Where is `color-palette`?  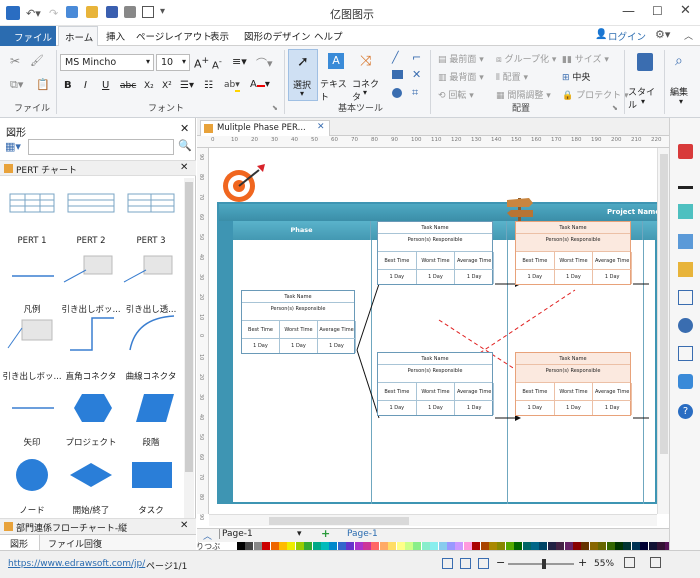
color-palette is located at coordinates (435, 546).